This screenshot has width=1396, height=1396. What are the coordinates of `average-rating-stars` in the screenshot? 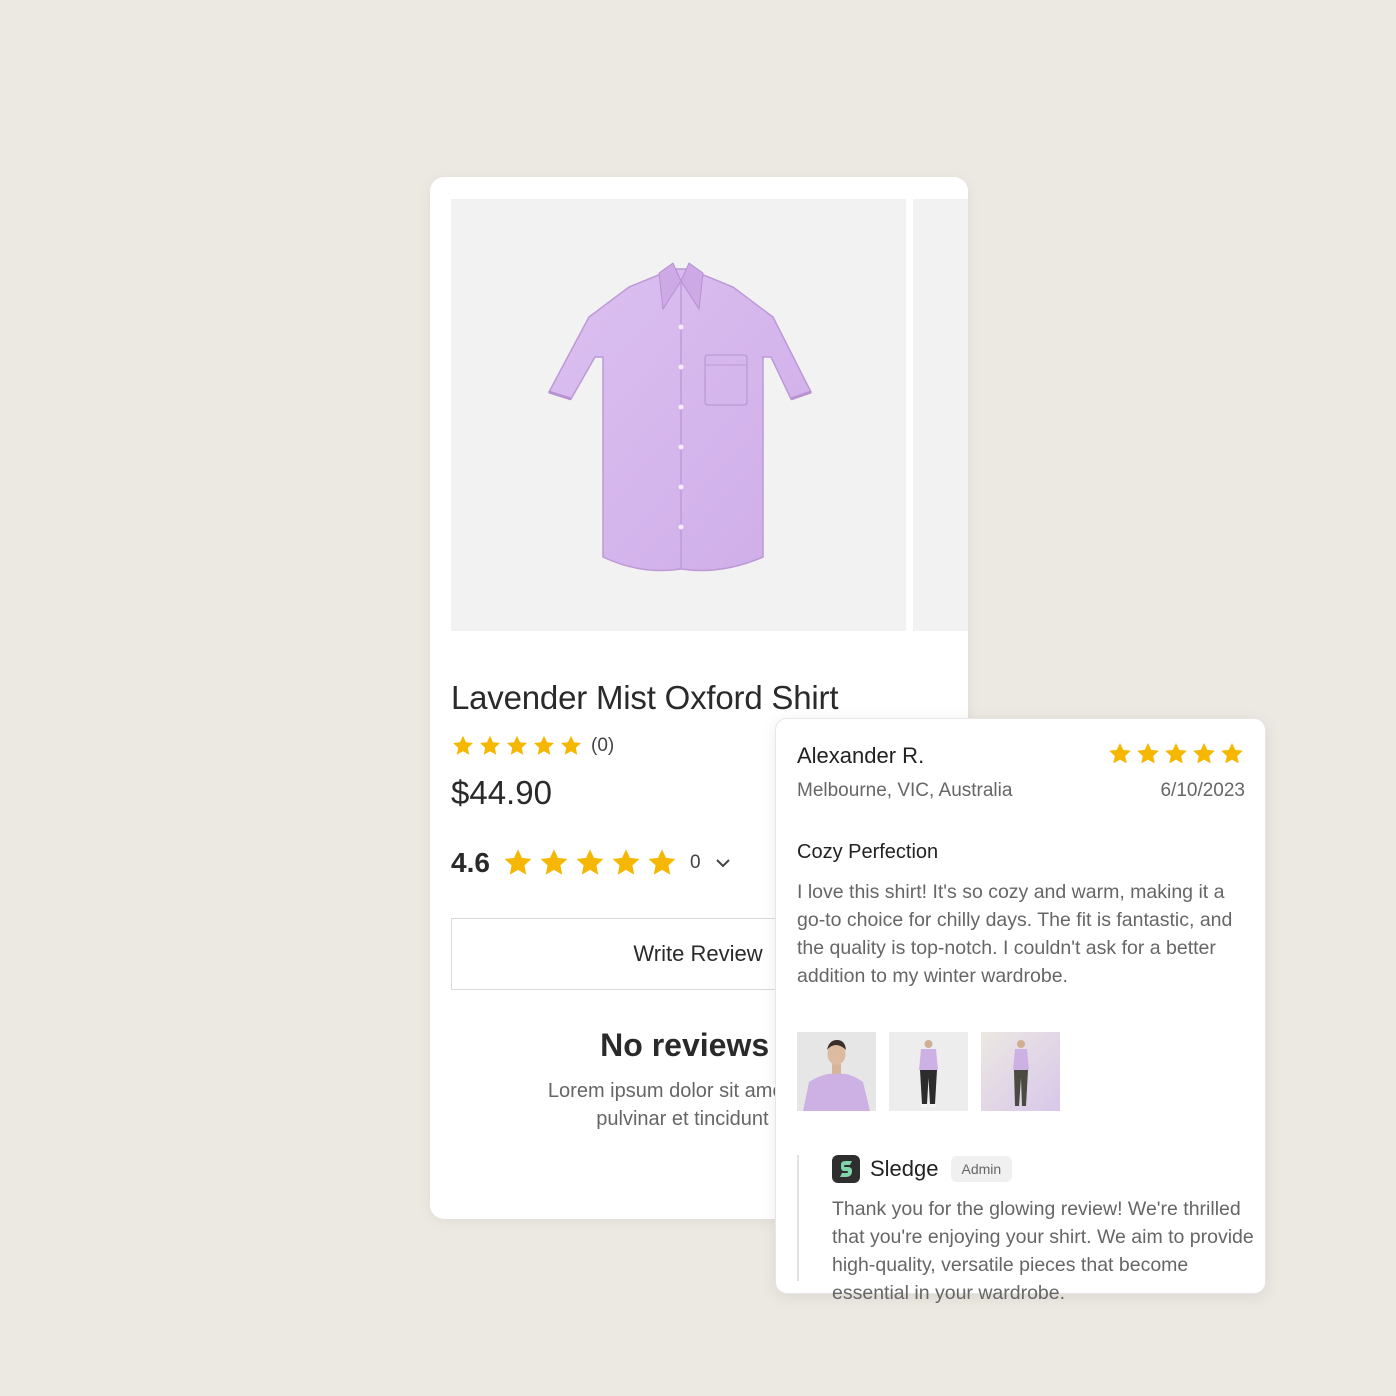 It's located at (590, 863).